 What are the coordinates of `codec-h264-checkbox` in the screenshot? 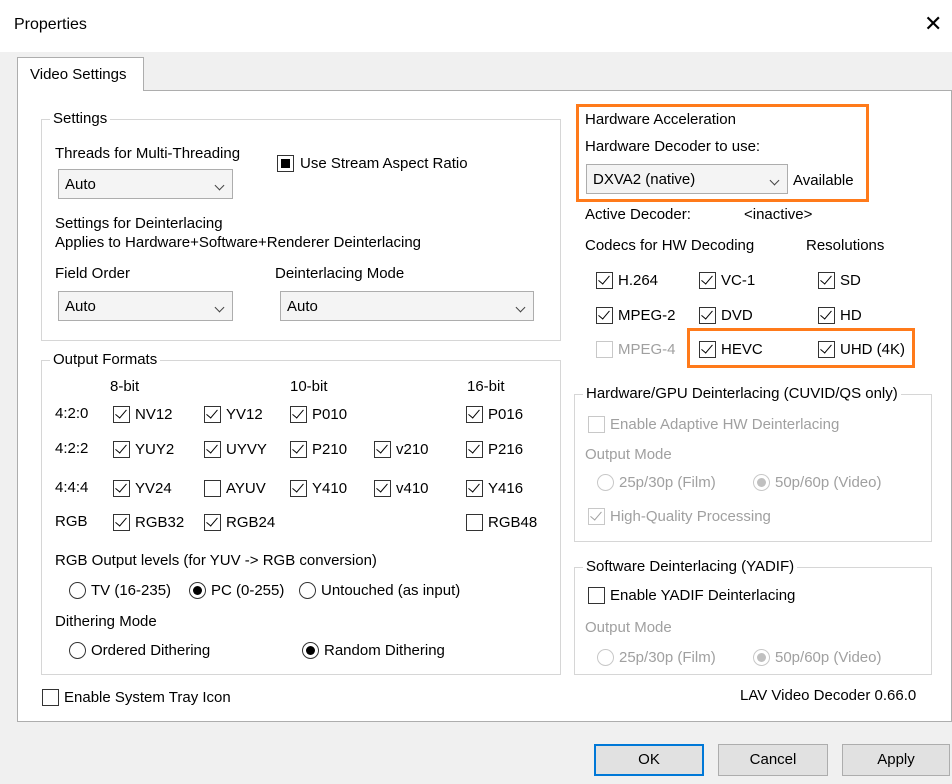 It's located at (604, 280).